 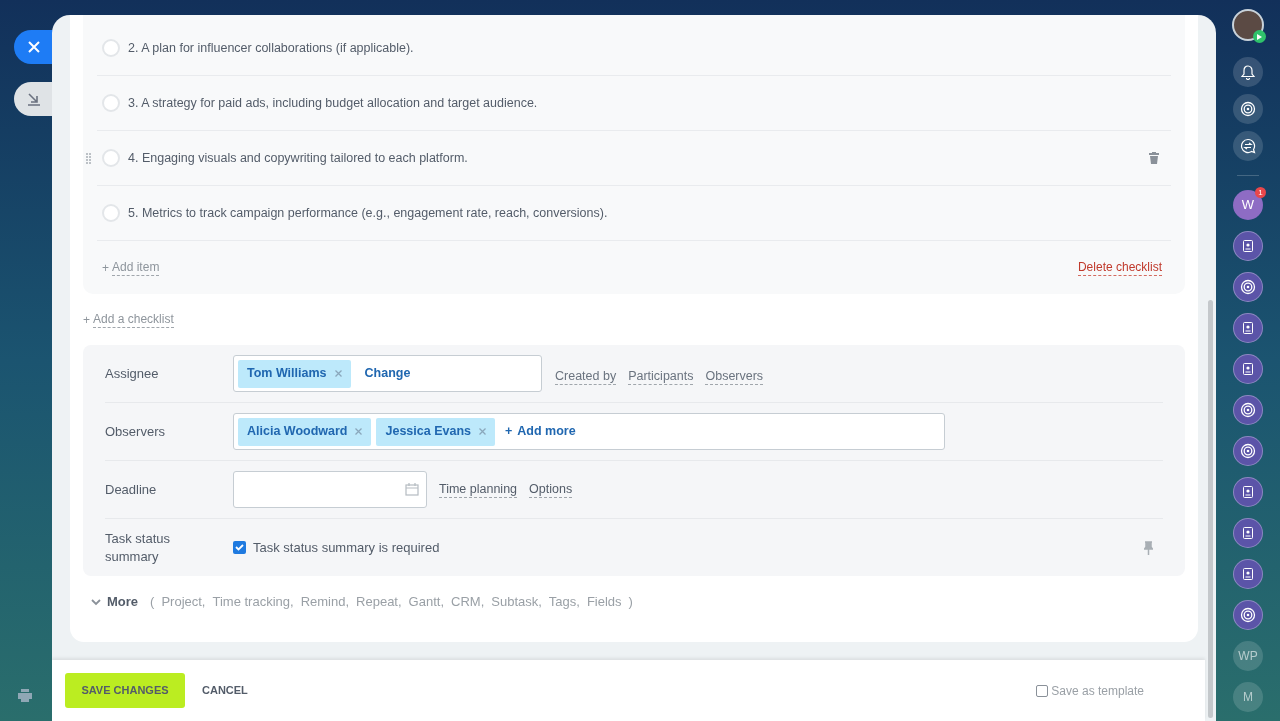 I want to click on close-button, so click(x=34, y=47).